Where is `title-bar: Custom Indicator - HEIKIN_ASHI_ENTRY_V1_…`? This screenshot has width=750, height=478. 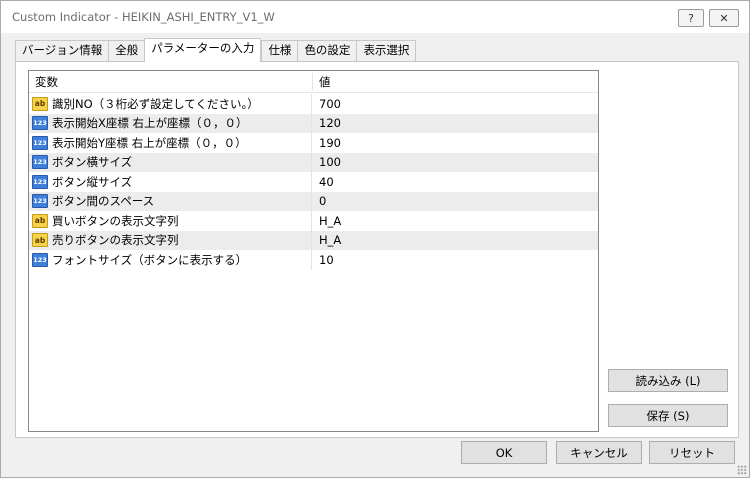
title-bar: Custom Indicator - HEIKIN_ASHI_ENTRY_V1_… is located at coordinates (375, 17).